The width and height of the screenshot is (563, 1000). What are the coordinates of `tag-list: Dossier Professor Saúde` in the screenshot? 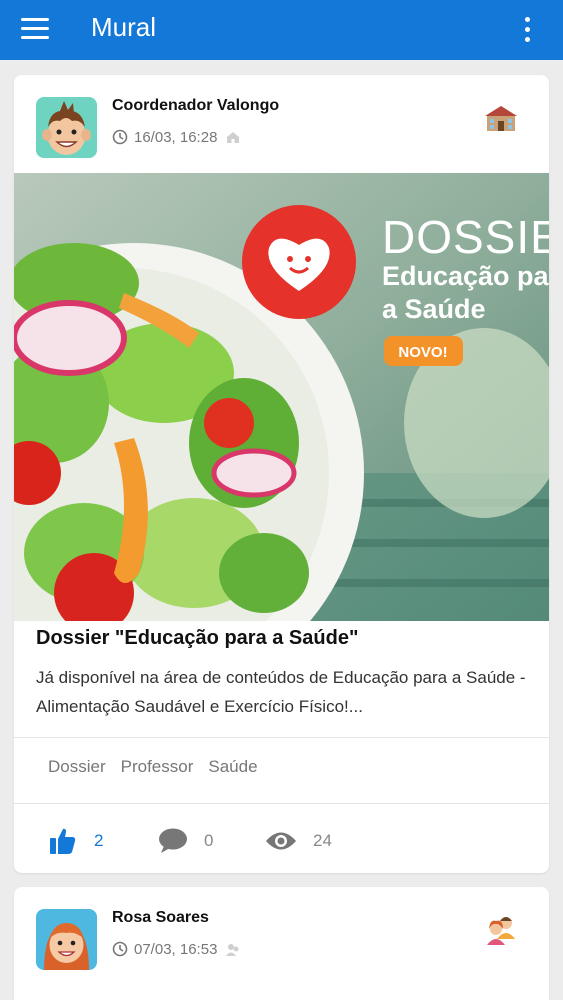 It's located at (153, 767).